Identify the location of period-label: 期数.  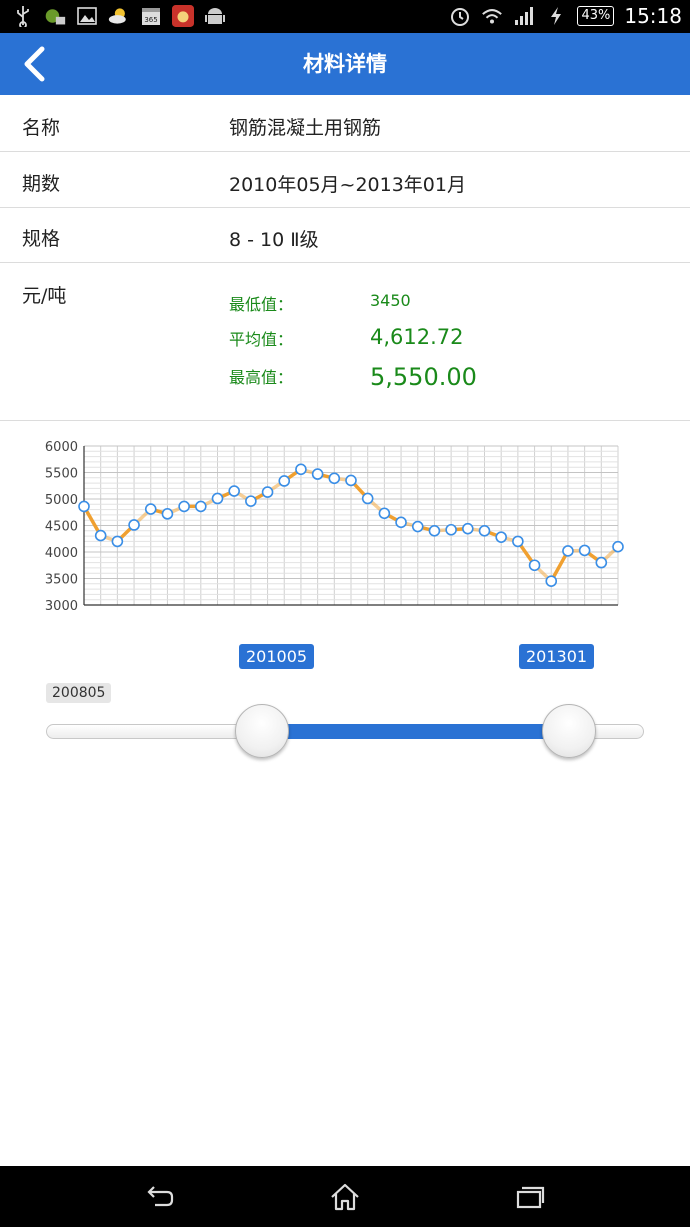
(41, 184).